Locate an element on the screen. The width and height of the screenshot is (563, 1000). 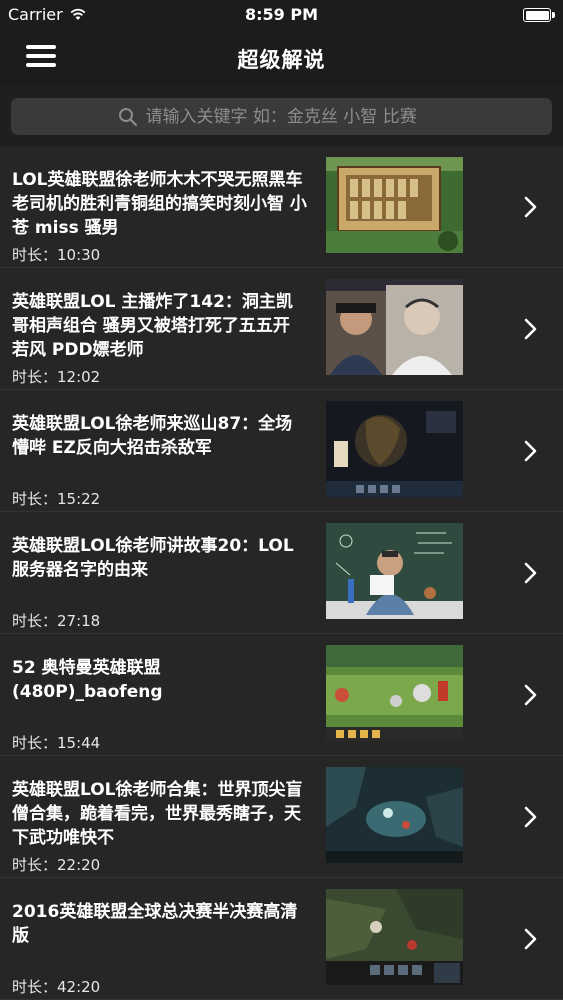
video-duration: 时长：10:30 is located at coordinates (56, 255).